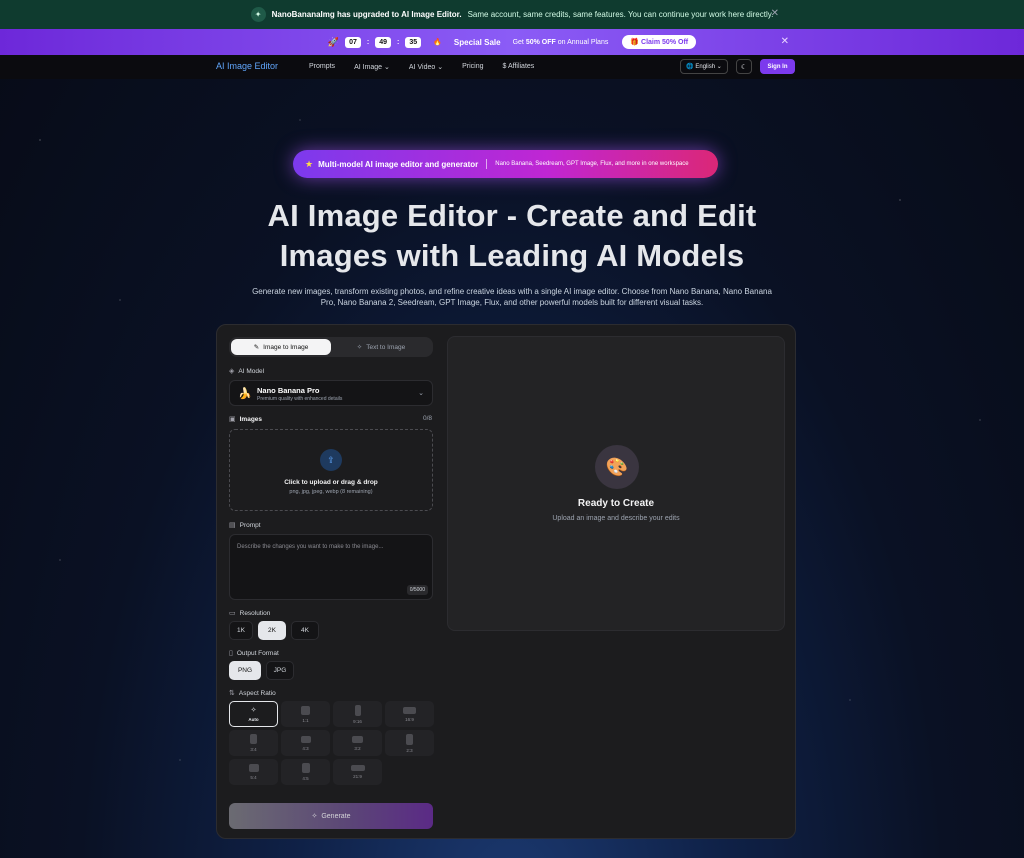 This screenshot has width=1024, height=858. Describe the element at coordinates (472, 67) in the screenshot. I see `nav-link-pricing: Pricing` at that location.